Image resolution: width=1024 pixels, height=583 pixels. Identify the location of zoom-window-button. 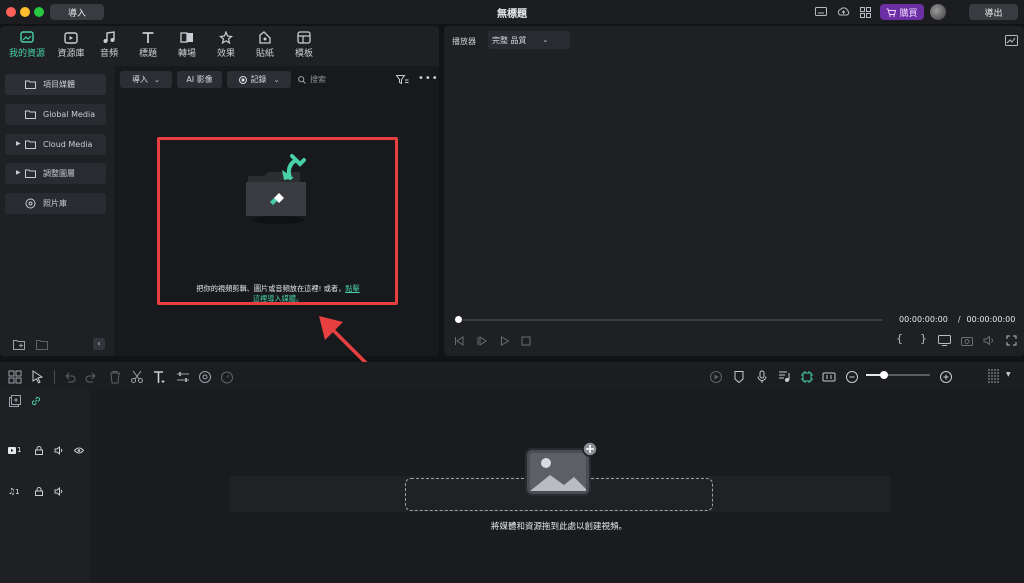
(39, 12).